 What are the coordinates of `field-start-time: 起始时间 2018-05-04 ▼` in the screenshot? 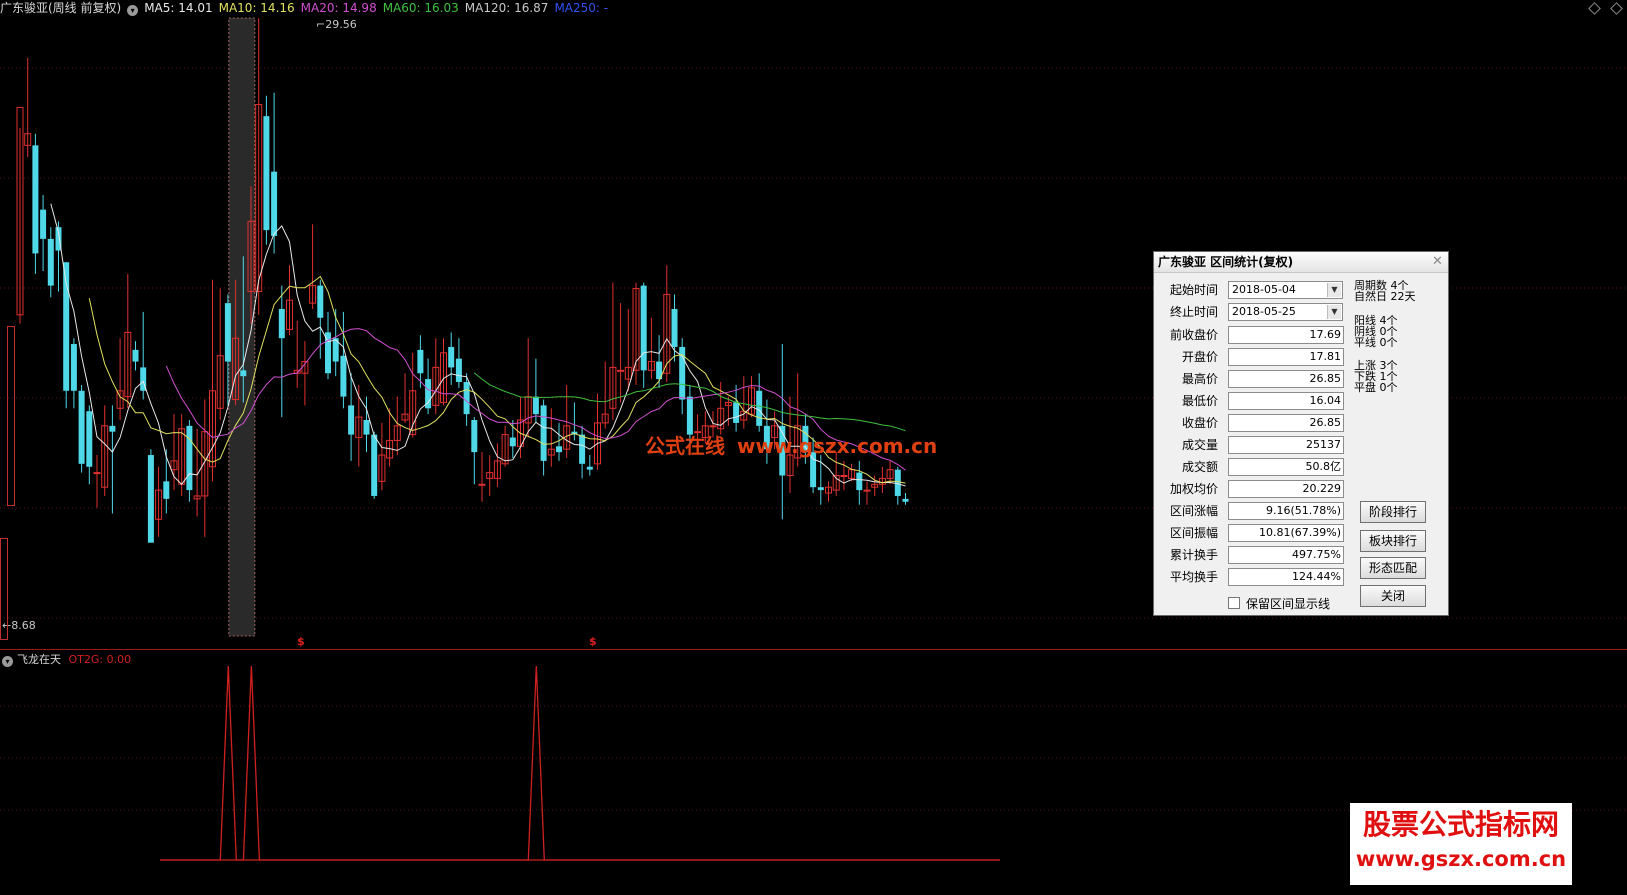 It's located at (1254, 290).